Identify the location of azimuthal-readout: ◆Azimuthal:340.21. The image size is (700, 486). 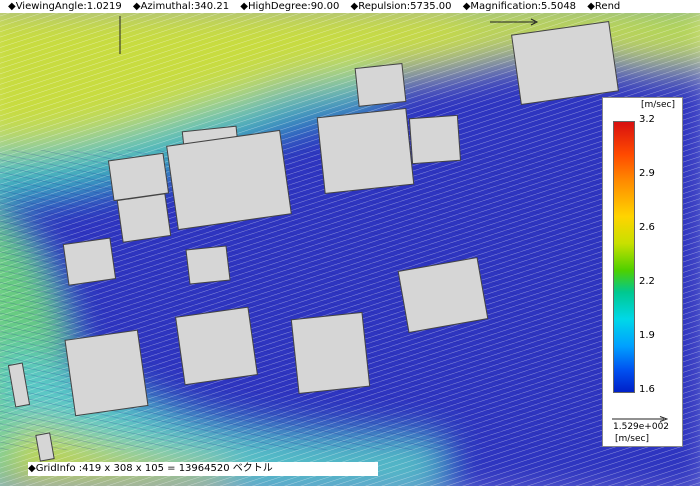
(181, 6).